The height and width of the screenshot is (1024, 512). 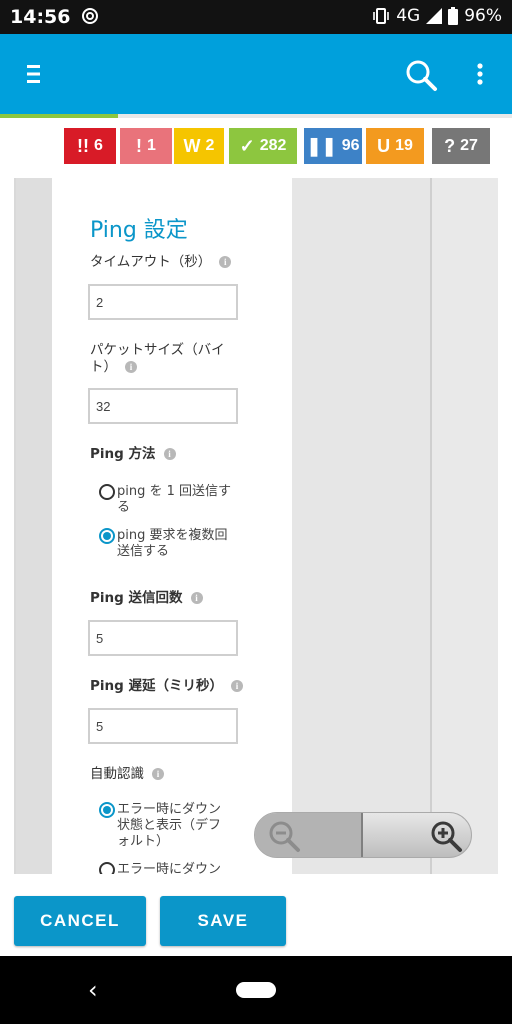 I want to click on battery-icon, so click(x=453, y=16).